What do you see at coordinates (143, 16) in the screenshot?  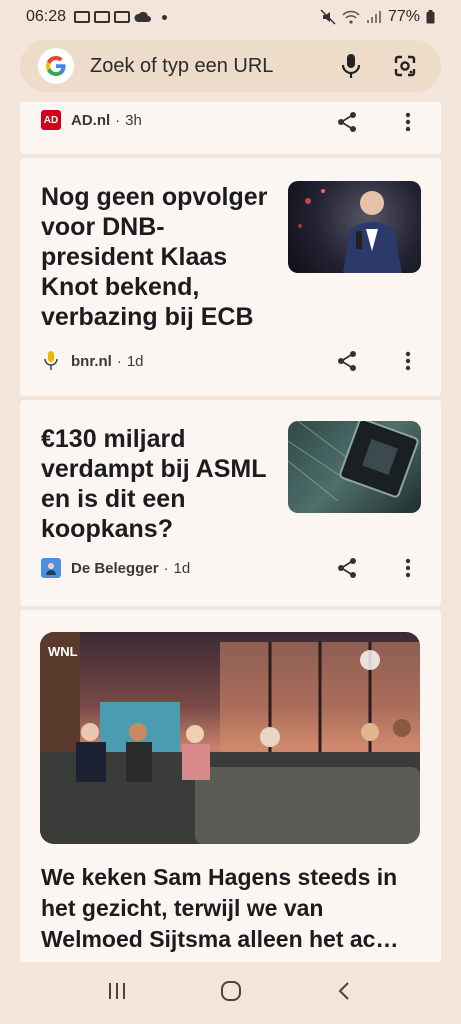 I see `cloud-icon` at bounding box center [143, 16].